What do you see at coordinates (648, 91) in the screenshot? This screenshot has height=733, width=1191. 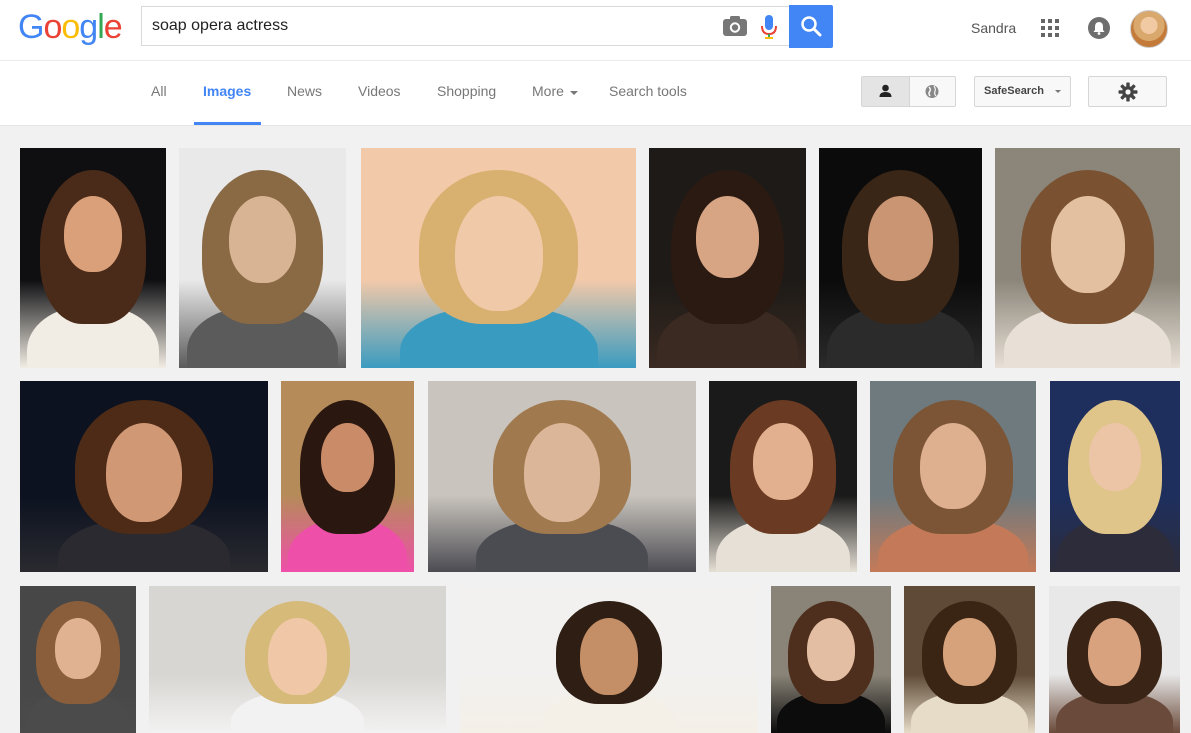 I see `tab-search-tools: Search tools` at bounding box center [648, 91].